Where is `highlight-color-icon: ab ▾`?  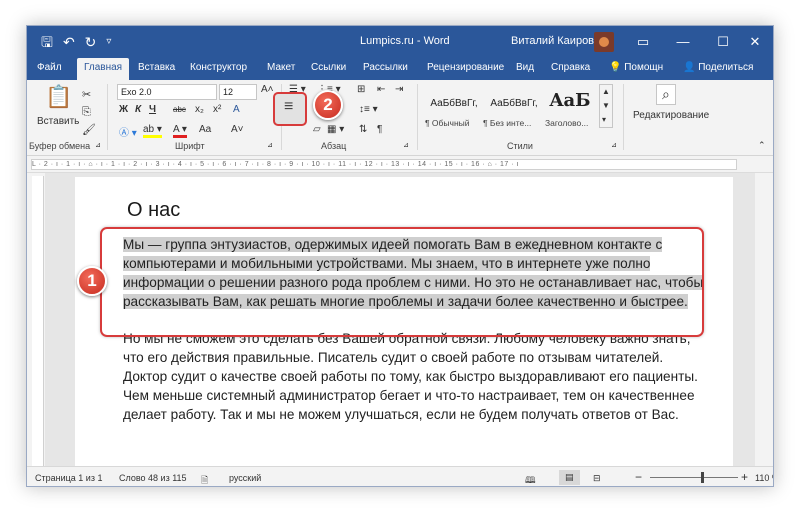 highlight-color-icon: ab ▾ is located at coordinates (152, 131).